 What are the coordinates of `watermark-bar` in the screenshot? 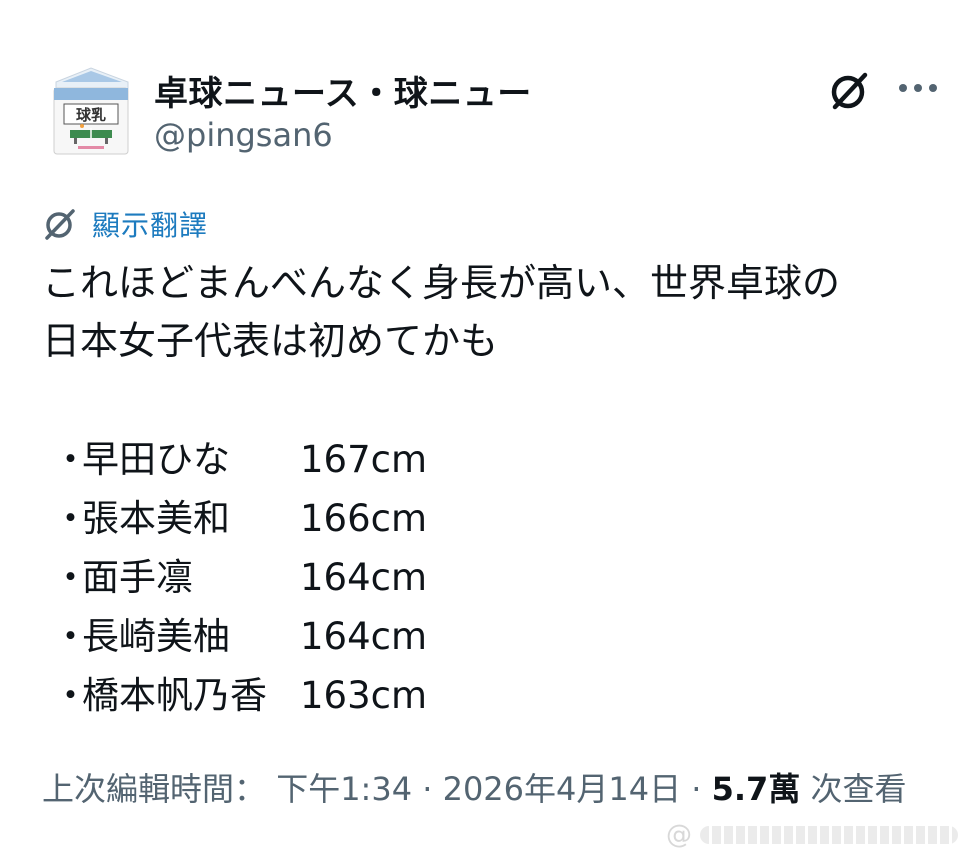 It's located at (829, 835).